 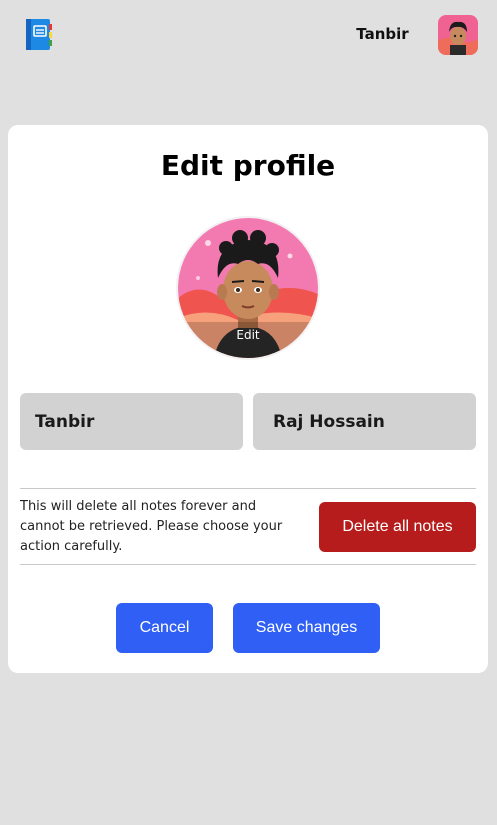 I want to click on last-name-field, so click(x=364, y=421).